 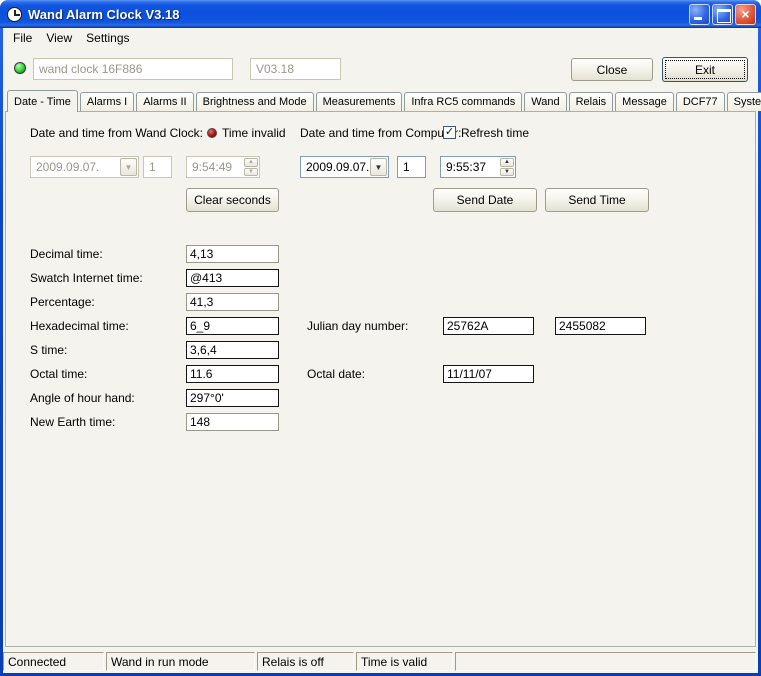 I want to click on menu-item-file: File, so click(x=22, y=38).